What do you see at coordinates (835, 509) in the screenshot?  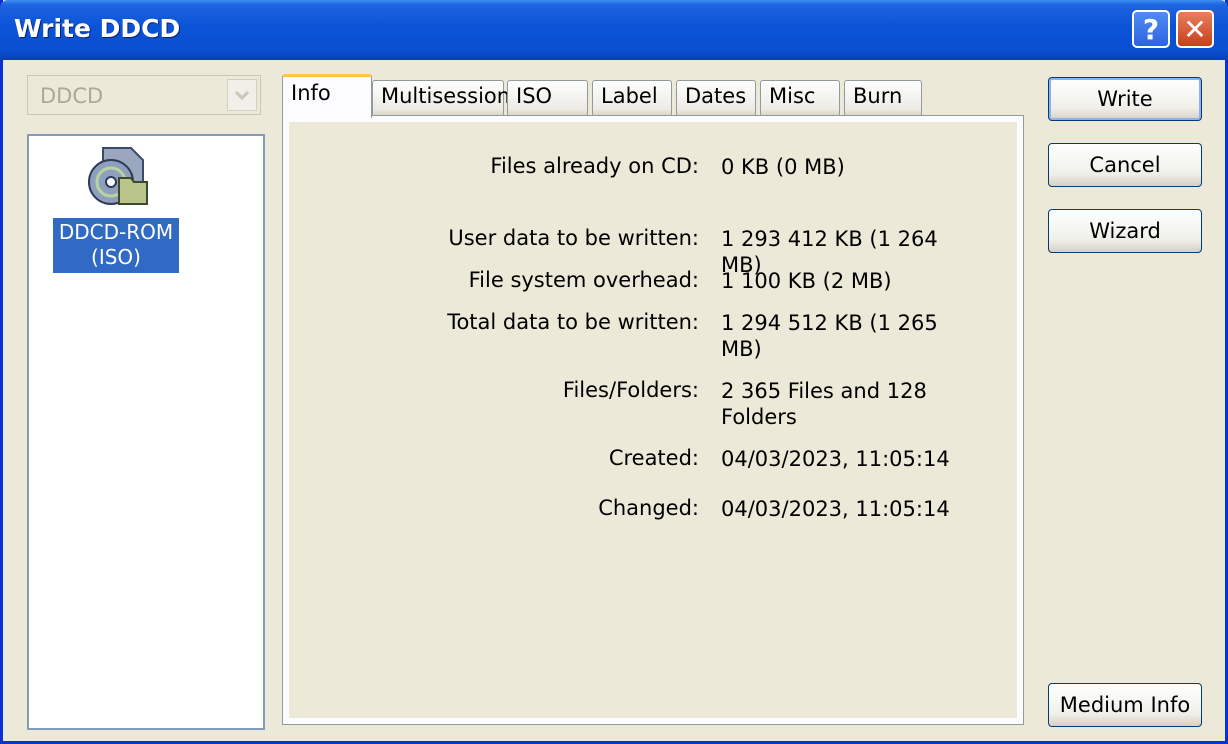 I see `changed-value: 04/03/2023, 11:05:14` at bounding box center [835, 509].